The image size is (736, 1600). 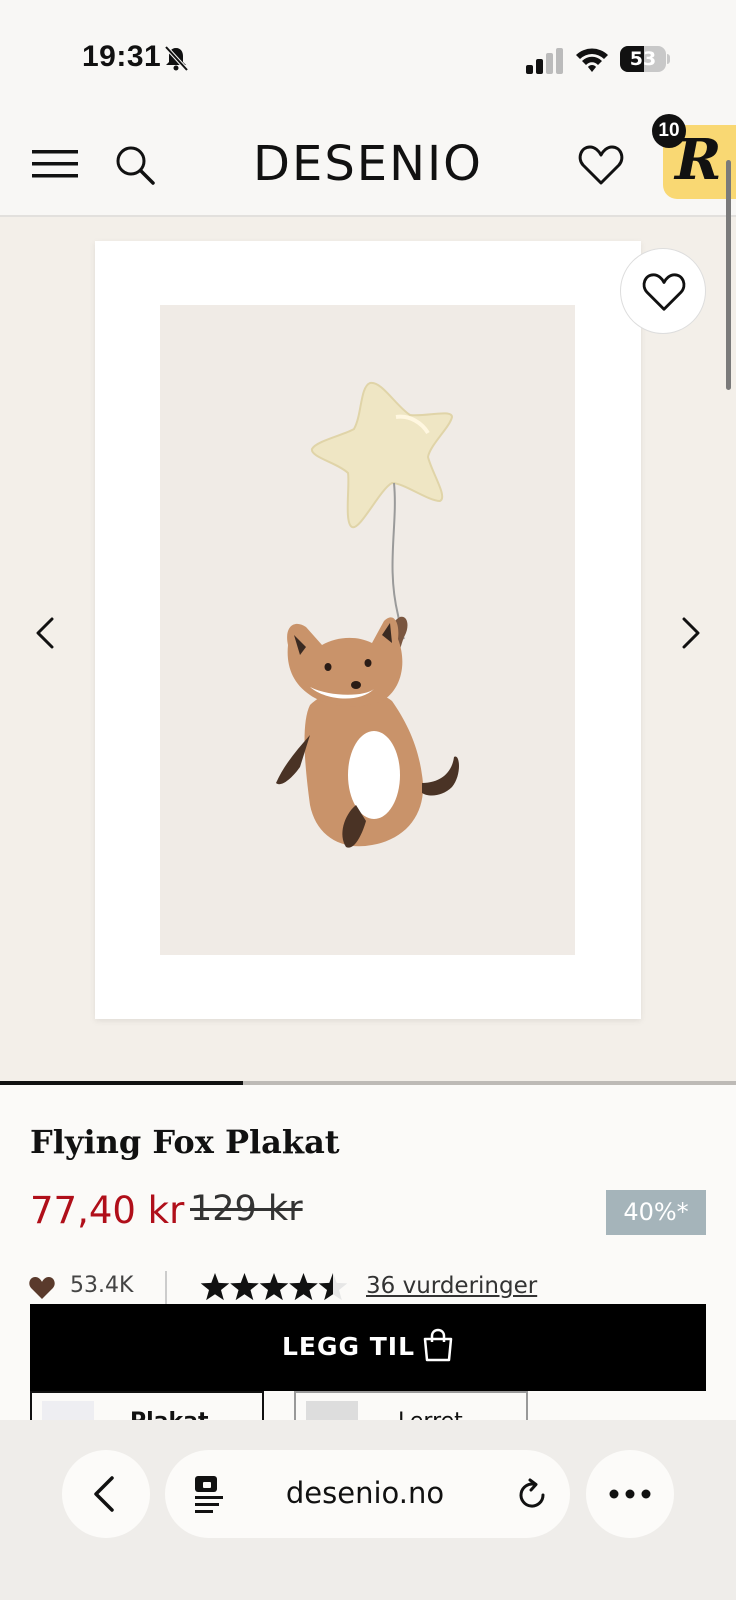 I want to click on rating-stars, so click(x=274, y=1287).